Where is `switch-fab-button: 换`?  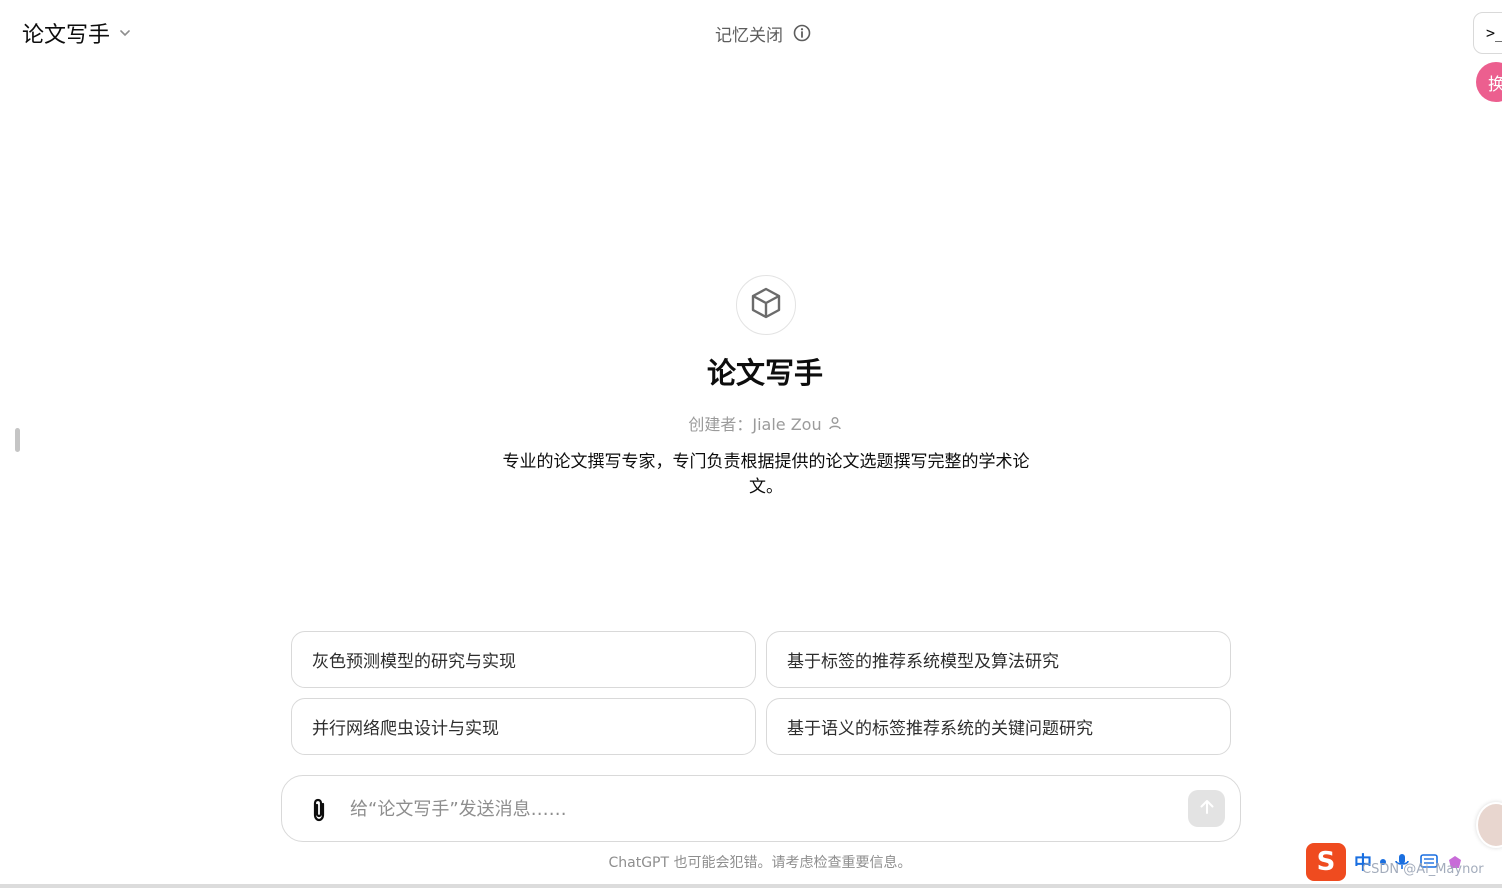 switch-fab-button: 换 is located at coordinates (1489, 82).